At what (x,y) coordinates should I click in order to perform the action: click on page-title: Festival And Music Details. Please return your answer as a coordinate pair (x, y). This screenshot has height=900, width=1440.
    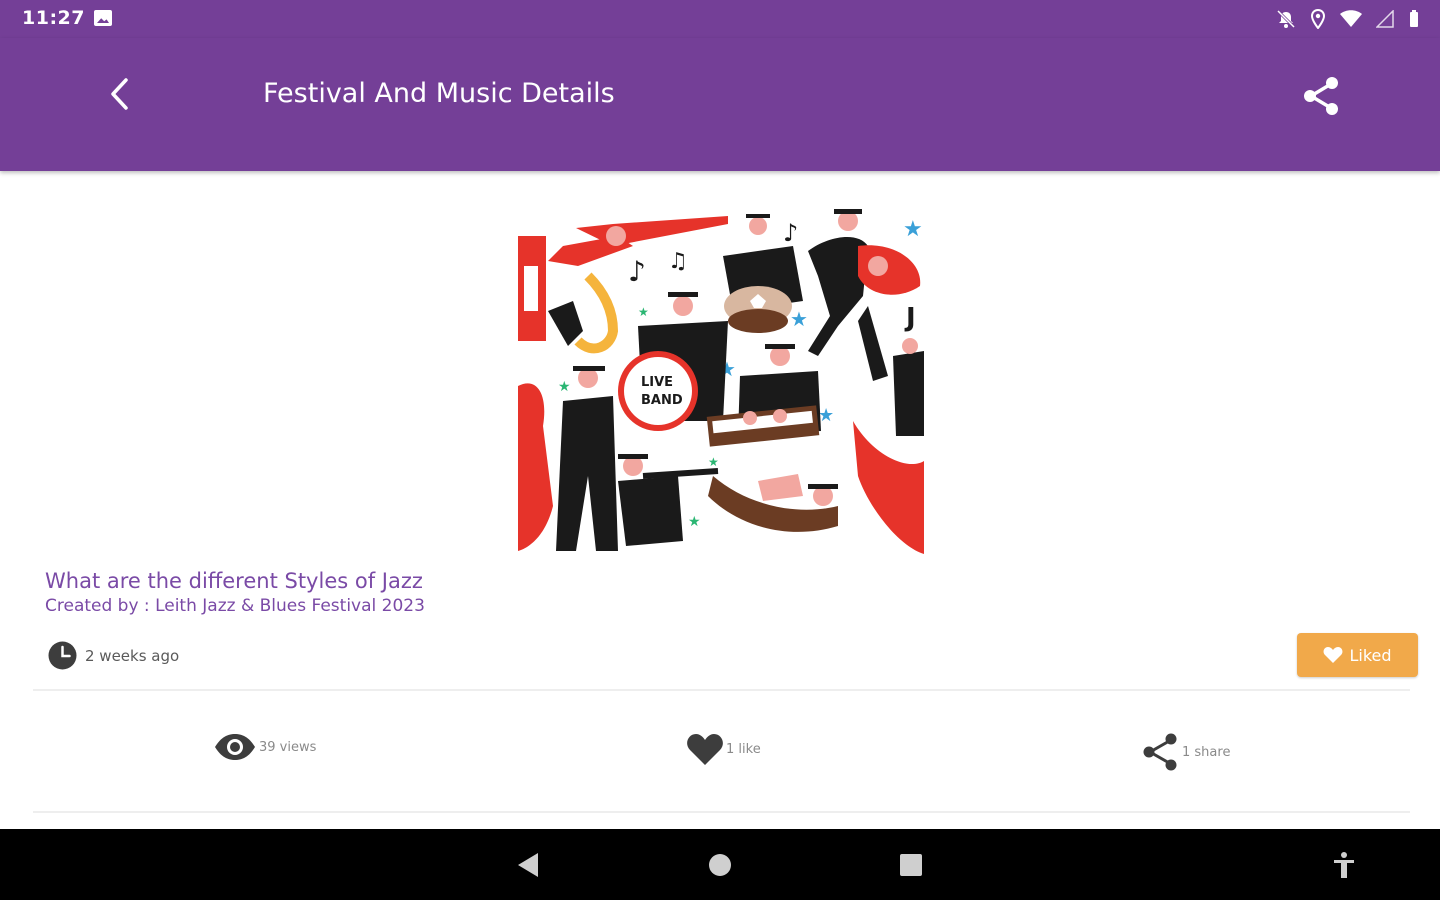
    Looking at the image, I should click on (439, 93).